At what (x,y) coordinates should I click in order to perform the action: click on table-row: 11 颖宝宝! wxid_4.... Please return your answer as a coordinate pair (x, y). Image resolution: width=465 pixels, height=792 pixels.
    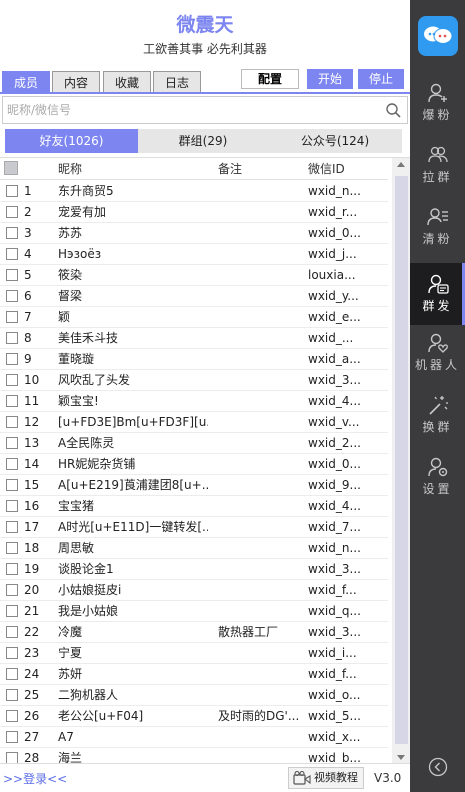
    Looking at the image, I should click on (194, 401).